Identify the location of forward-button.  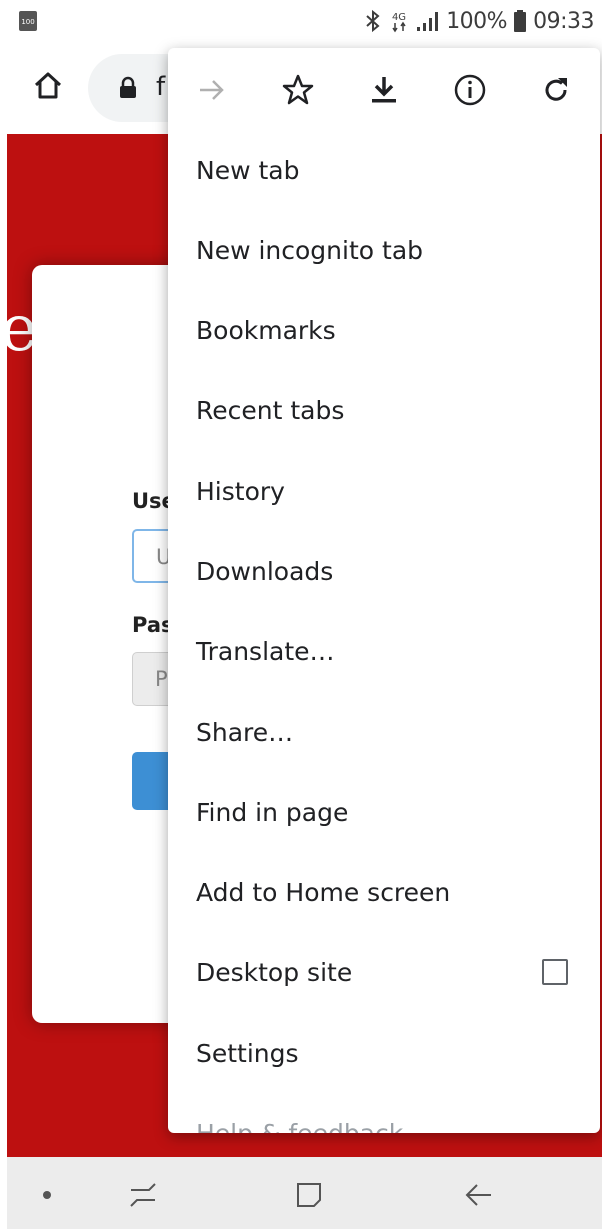
(212, 90).